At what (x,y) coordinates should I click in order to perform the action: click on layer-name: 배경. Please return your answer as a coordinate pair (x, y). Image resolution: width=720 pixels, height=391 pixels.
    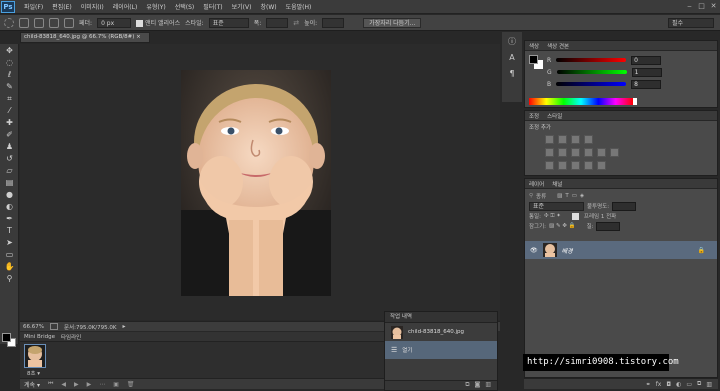
    Looking at the image, I should click on (567, 250).